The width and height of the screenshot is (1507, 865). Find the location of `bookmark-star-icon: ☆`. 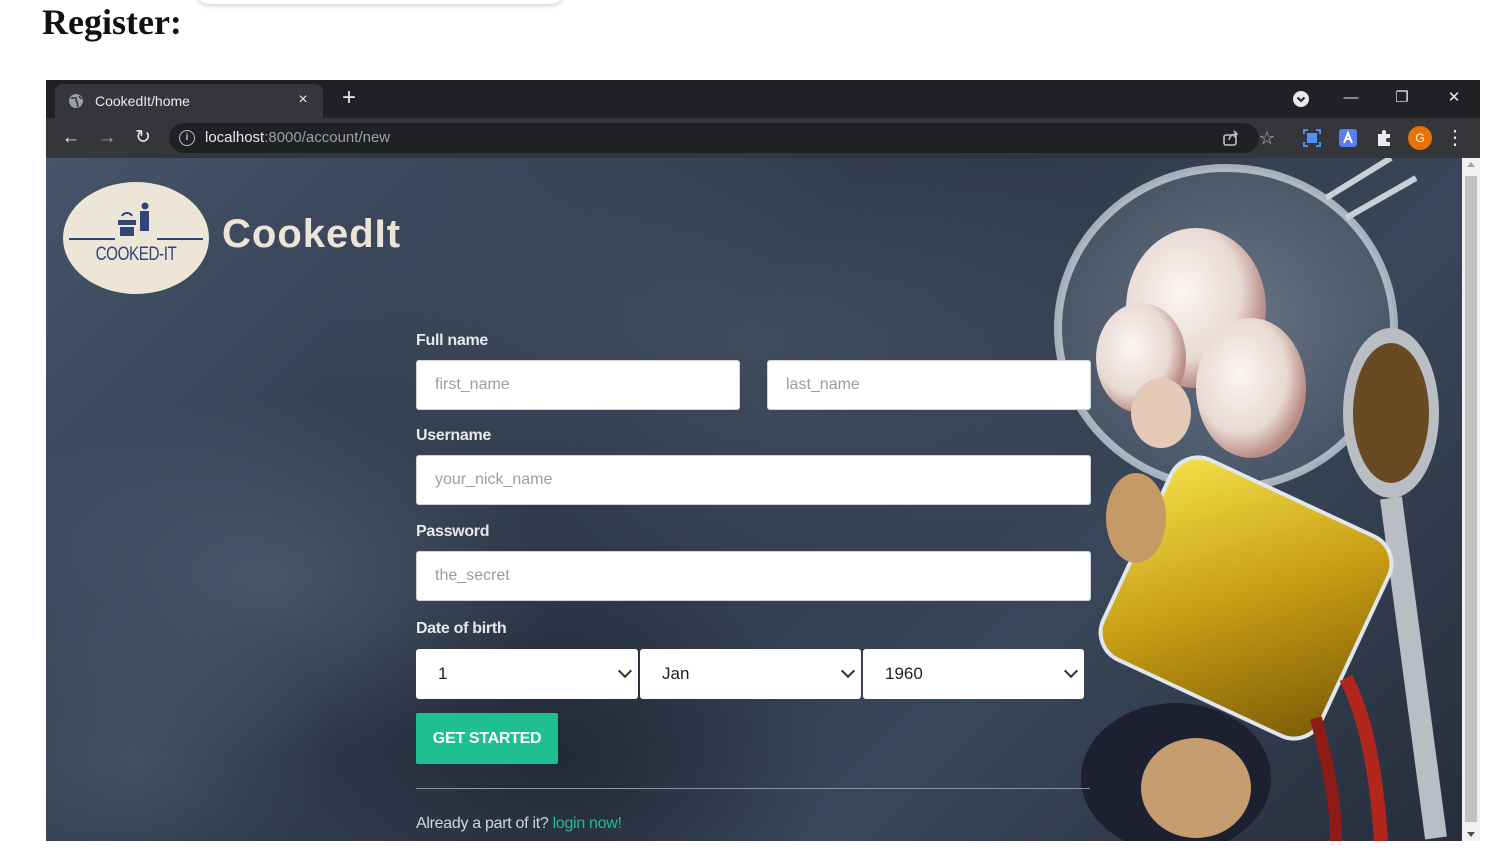

bookmark-star-icon: ☆ is located at coordinates (1267, 138).